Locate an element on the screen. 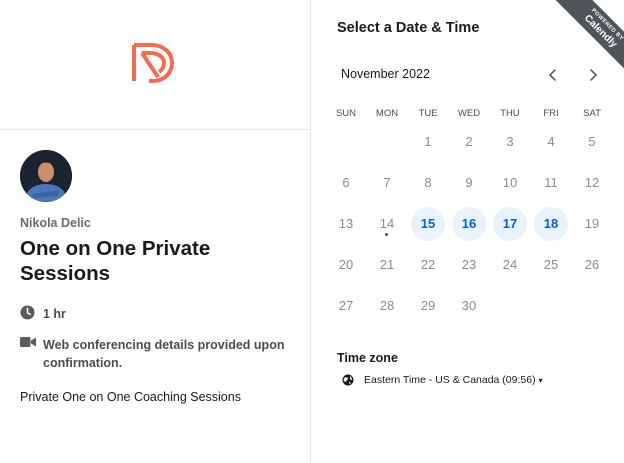 This screenshot has width=624, height=463. weekday-fri: FRI is located at coordinates (551, 113).